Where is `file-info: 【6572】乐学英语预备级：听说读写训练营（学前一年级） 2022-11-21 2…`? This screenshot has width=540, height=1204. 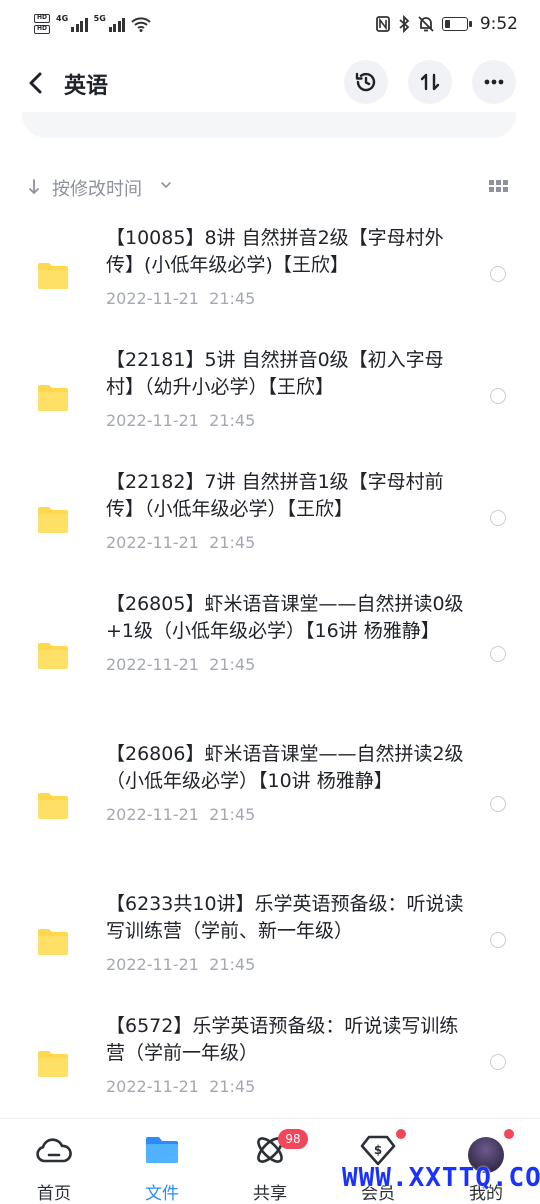
file-info: 【6572】乐学英语预备级：听说读写训练营（学前一年级） 2022-11-21 2… is located at coordinates (286, 1048).